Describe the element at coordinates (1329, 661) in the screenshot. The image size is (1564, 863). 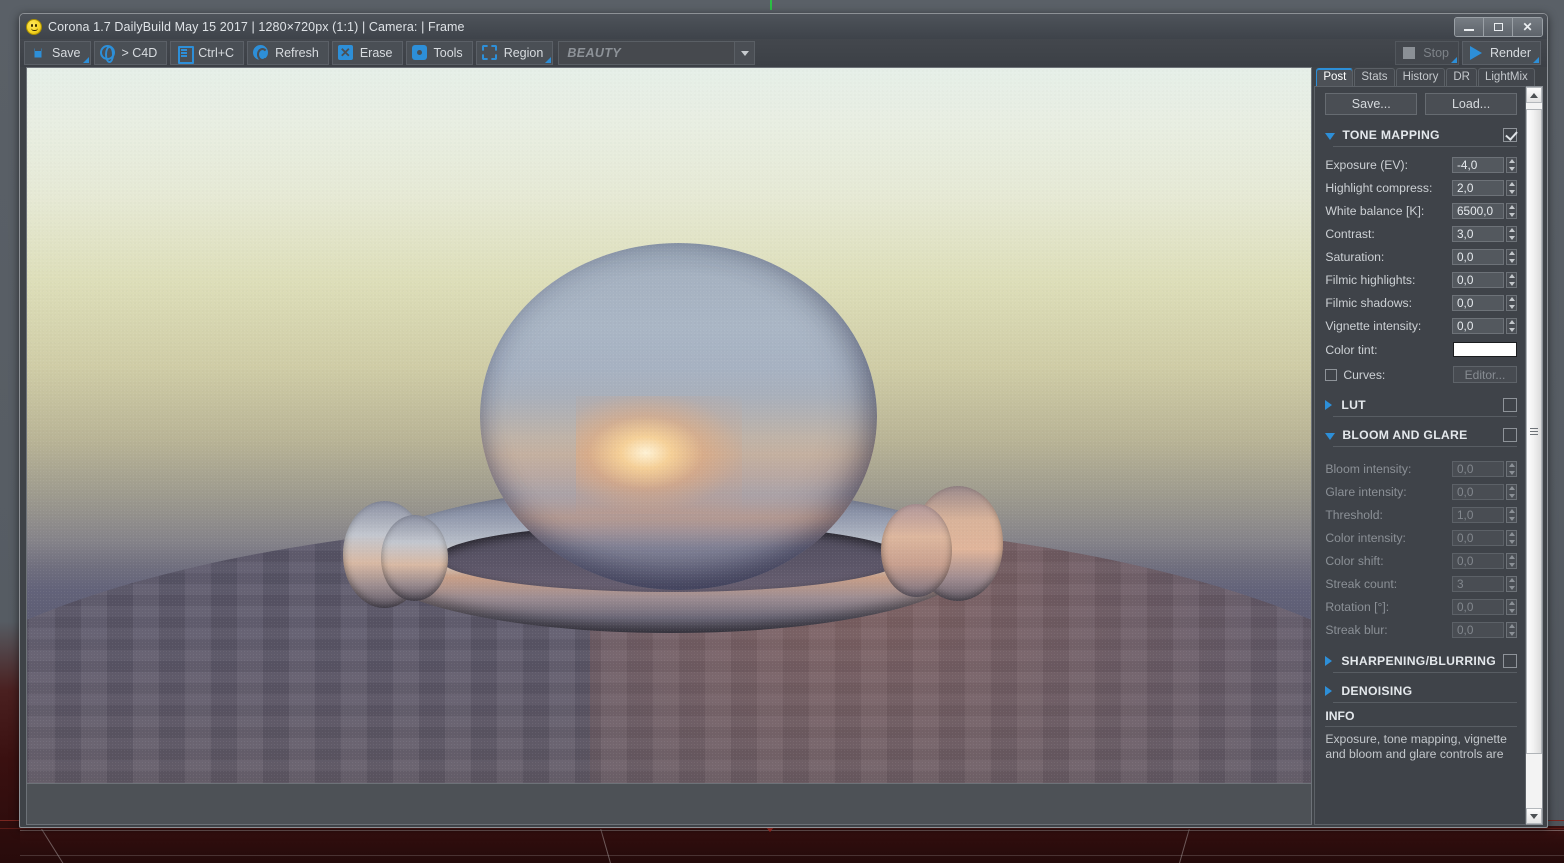
I see `chevron-right-icon` at that location.